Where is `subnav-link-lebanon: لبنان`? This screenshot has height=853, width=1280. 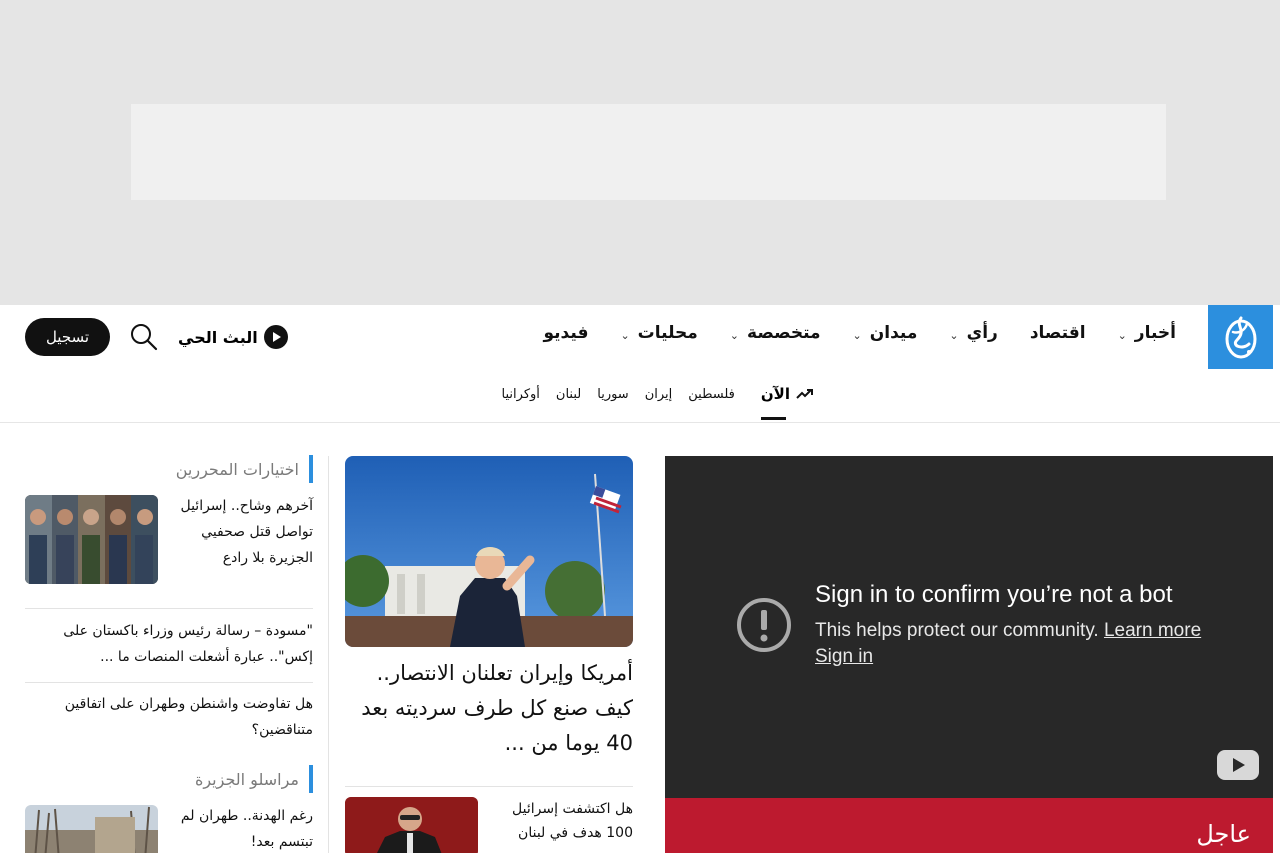 subnav-link-lebanon: لبنان is located at coordinates (568, 394).